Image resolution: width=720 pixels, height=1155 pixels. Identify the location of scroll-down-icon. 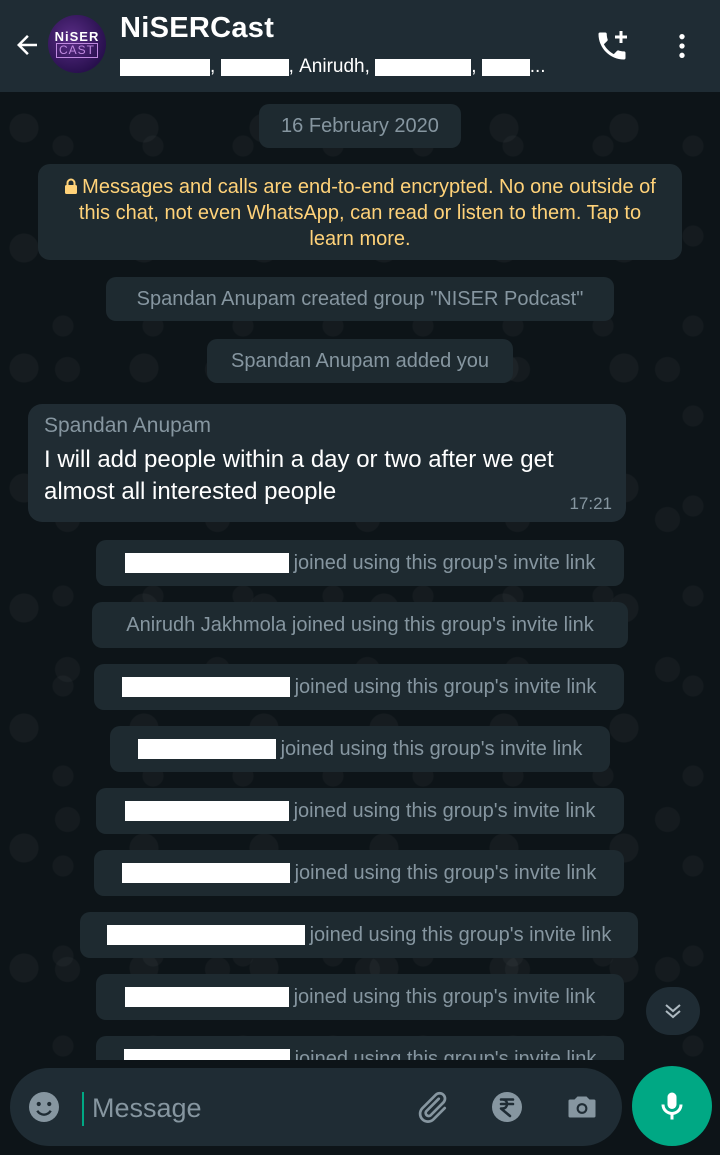
(673, 1011).